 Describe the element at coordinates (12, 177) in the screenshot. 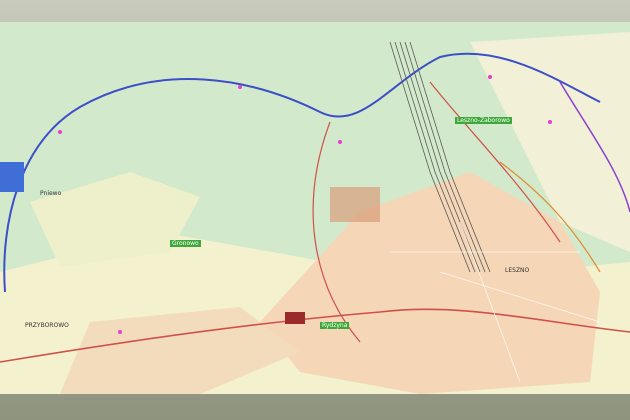

I see `lake` at that location.